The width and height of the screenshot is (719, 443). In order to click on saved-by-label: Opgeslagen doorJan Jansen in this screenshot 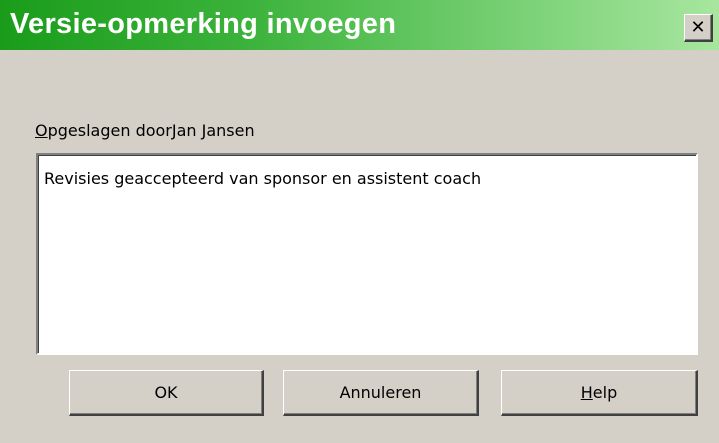, I will do `click(145, 131)`.